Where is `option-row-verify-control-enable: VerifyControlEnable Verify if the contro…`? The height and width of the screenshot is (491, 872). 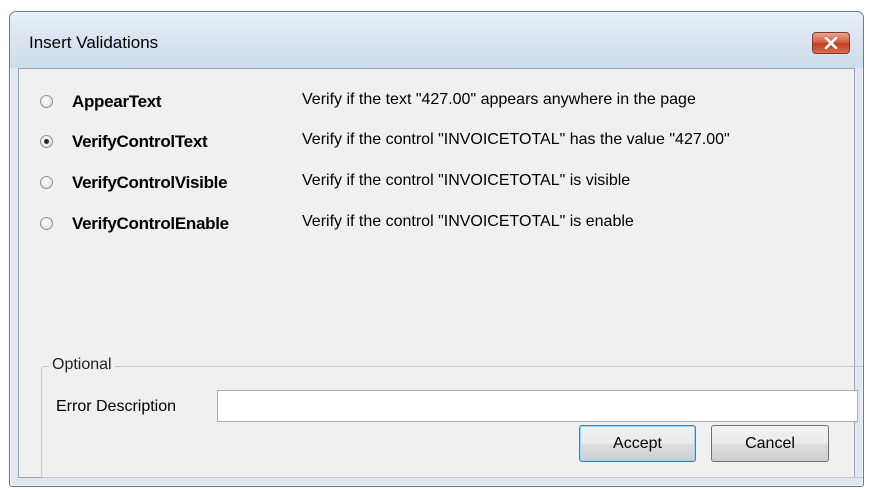 option-row-verify-control-enable: VerifyControlEnable Verify if the contro… is located at coordinates (437, 227).